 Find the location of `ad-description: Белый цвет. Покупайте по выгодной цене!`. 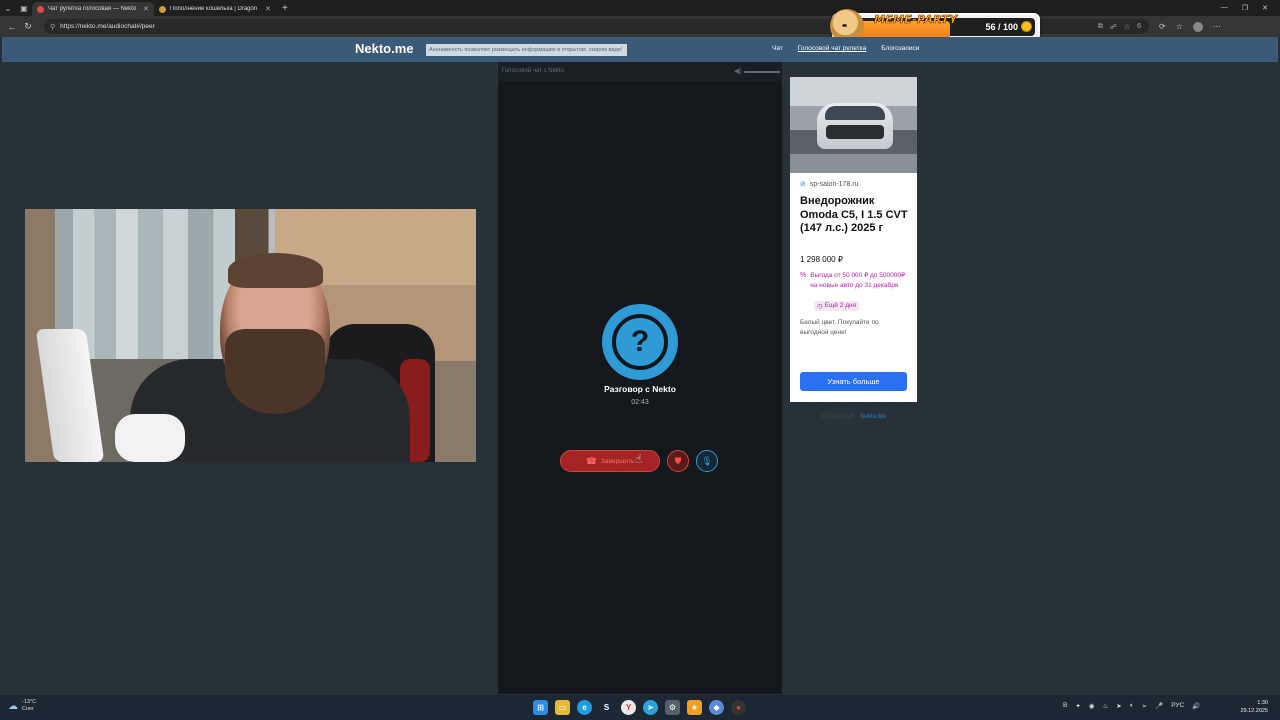

ad-description: Белый цвет. Покупайте по выгодной цене! is located at coordinates (839, 327).